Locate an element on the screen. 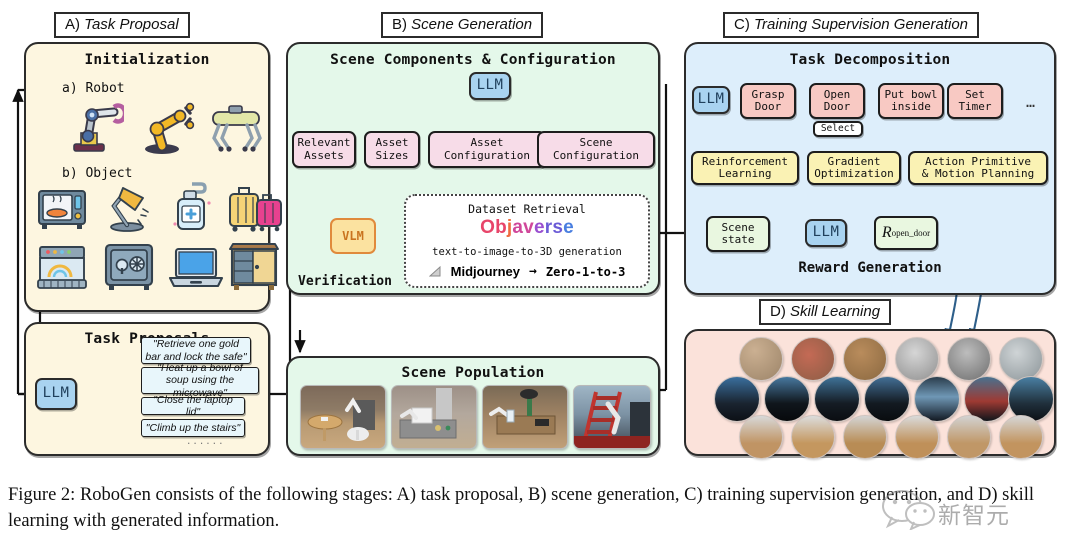 The height and width of the screenshot is (557, 1080). method-action-primitive-motion-planning: Action Primitive & Motion Planning is located at coordinates (978, 168).